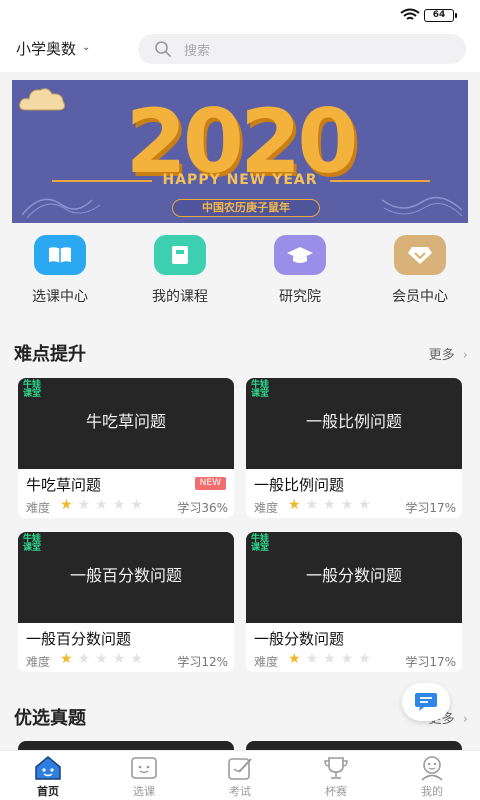  What do you see at coordinates (163, 49) in the screenshot?
I see `search-icon` at bounding box center [163, 49].